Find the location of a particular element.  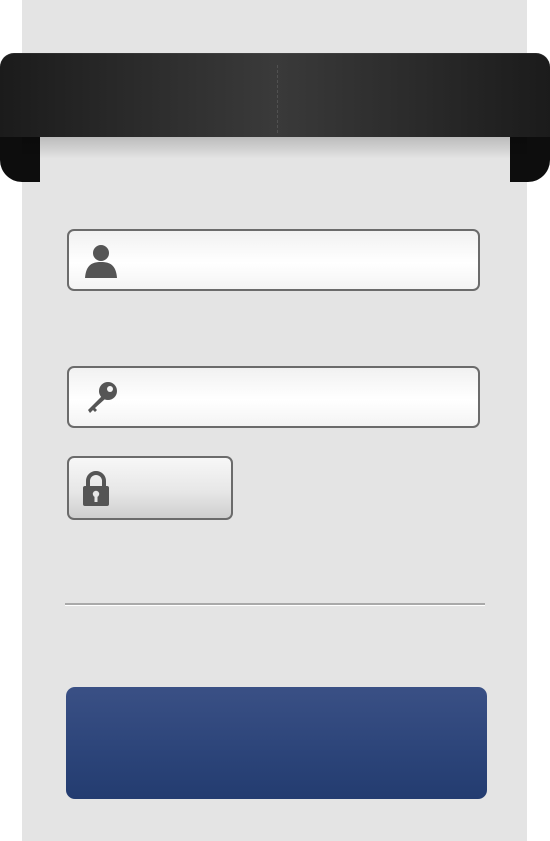

username-field is located at coordinates (273, 260).